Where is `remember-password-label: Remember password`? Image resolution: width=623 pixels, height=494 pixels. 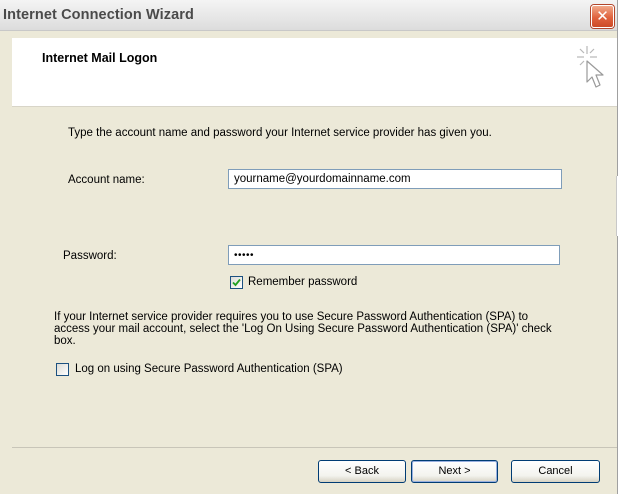
remember-password-label: Remember password is located at coordinates (303, 282).